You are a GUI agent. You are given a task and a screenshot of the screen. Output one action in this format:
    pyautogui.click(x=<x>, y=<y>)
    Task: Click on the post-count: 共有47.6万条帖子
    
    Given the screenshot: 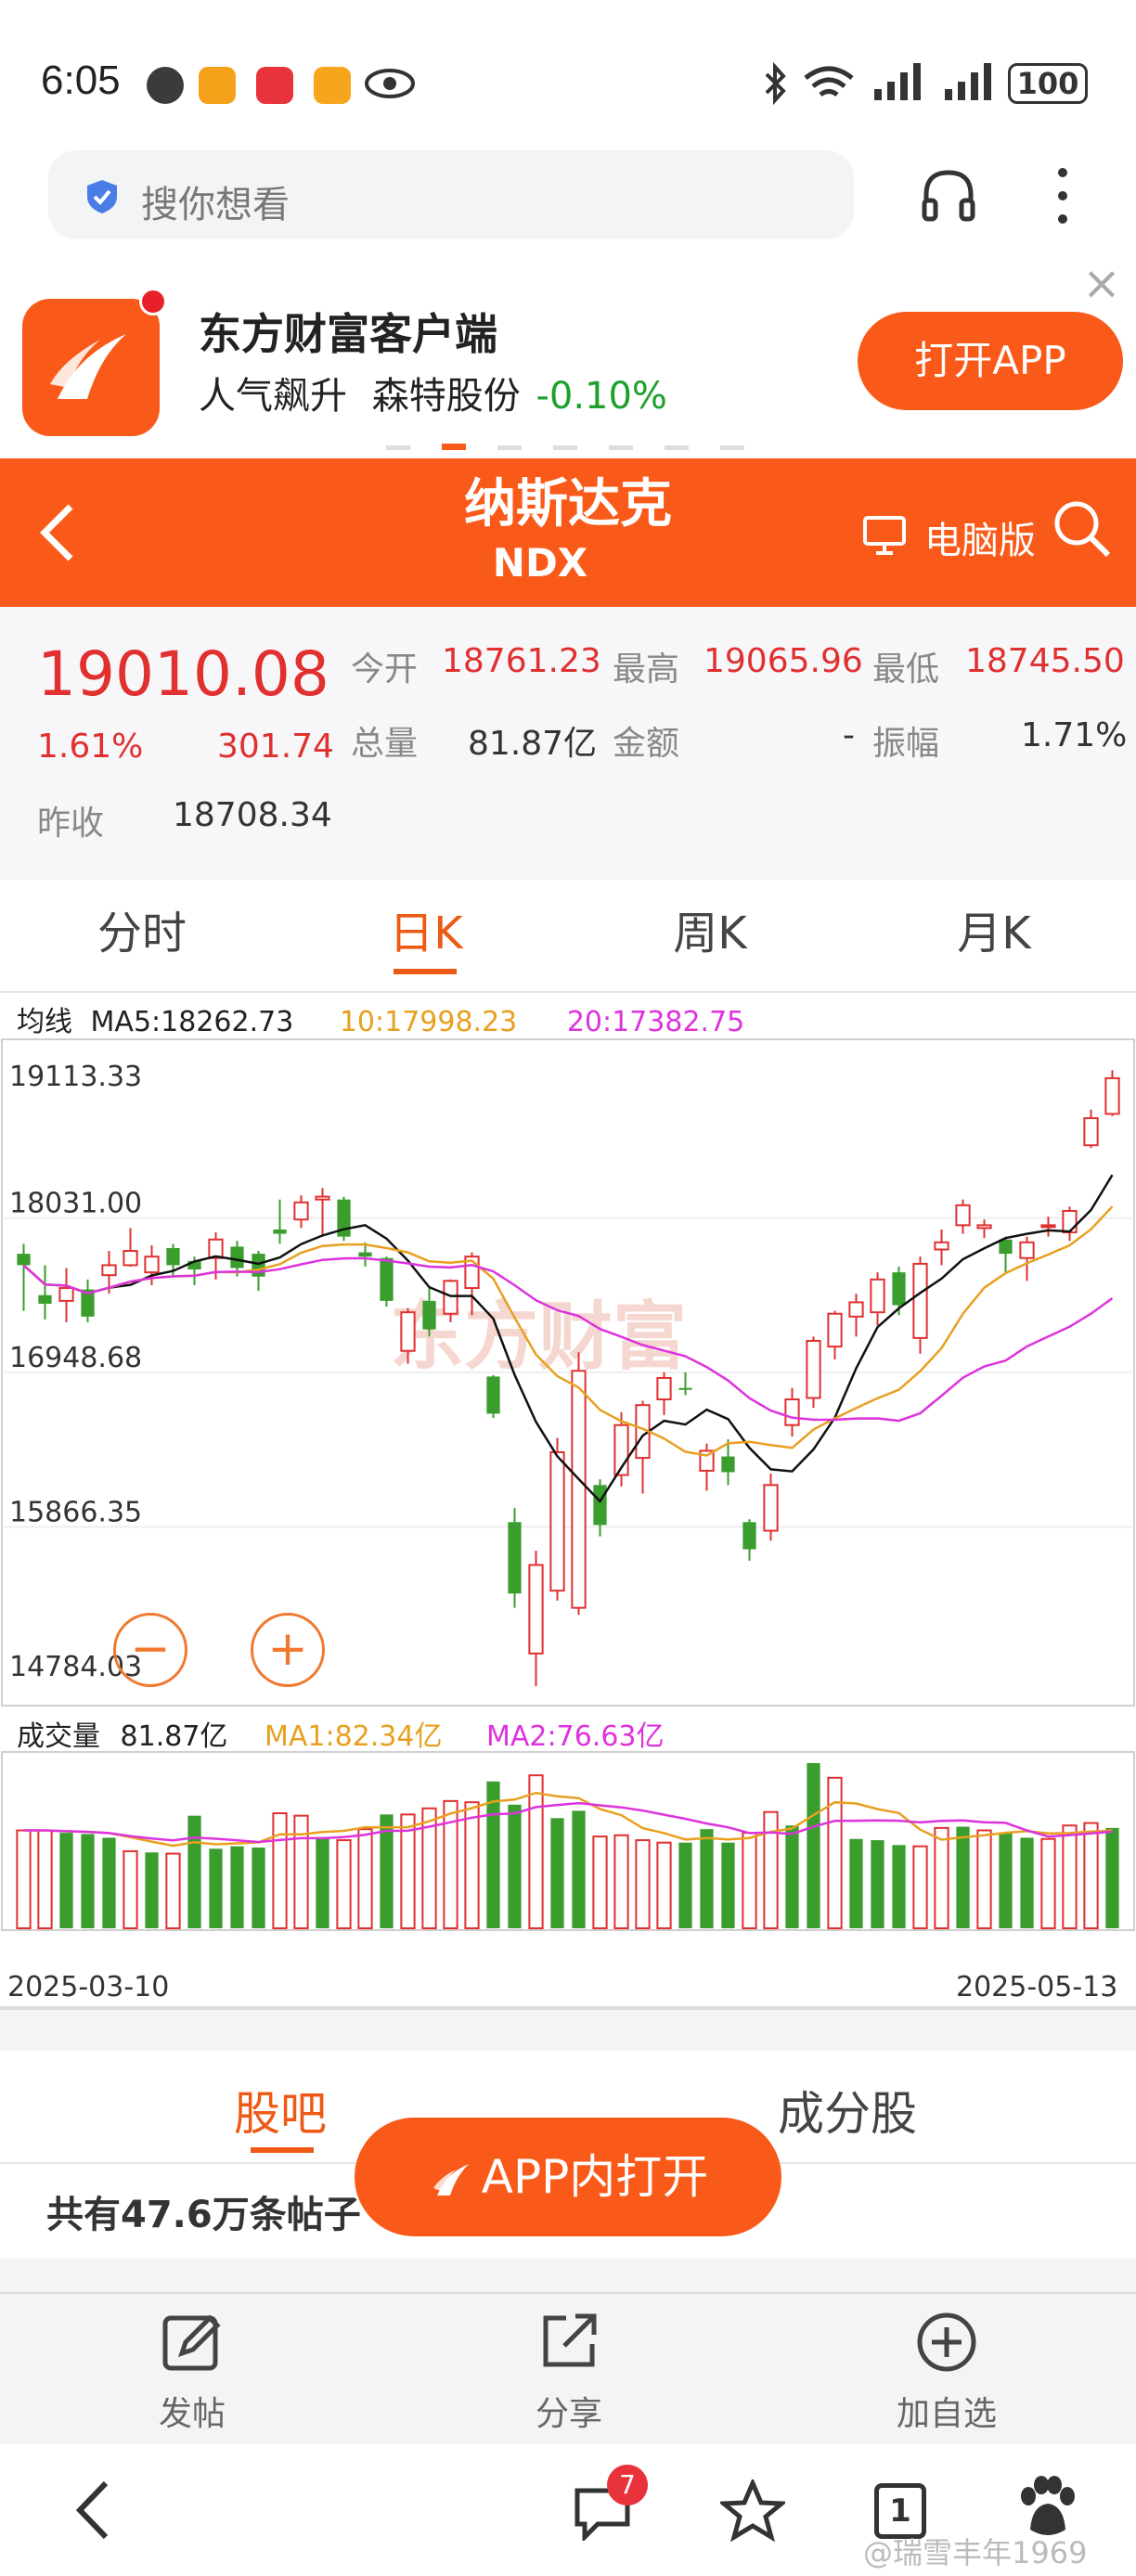 What is the action you would take?
    pyautogui.click(x=203, y=2215)
    